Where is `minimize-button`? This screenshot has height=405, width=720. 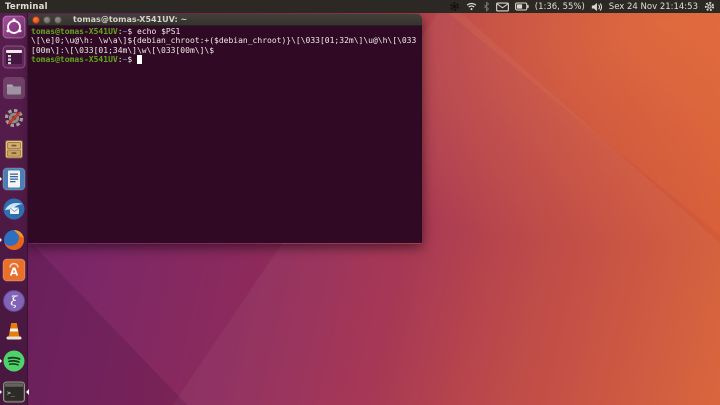
minimize-button is located at coordinates (47, 19).